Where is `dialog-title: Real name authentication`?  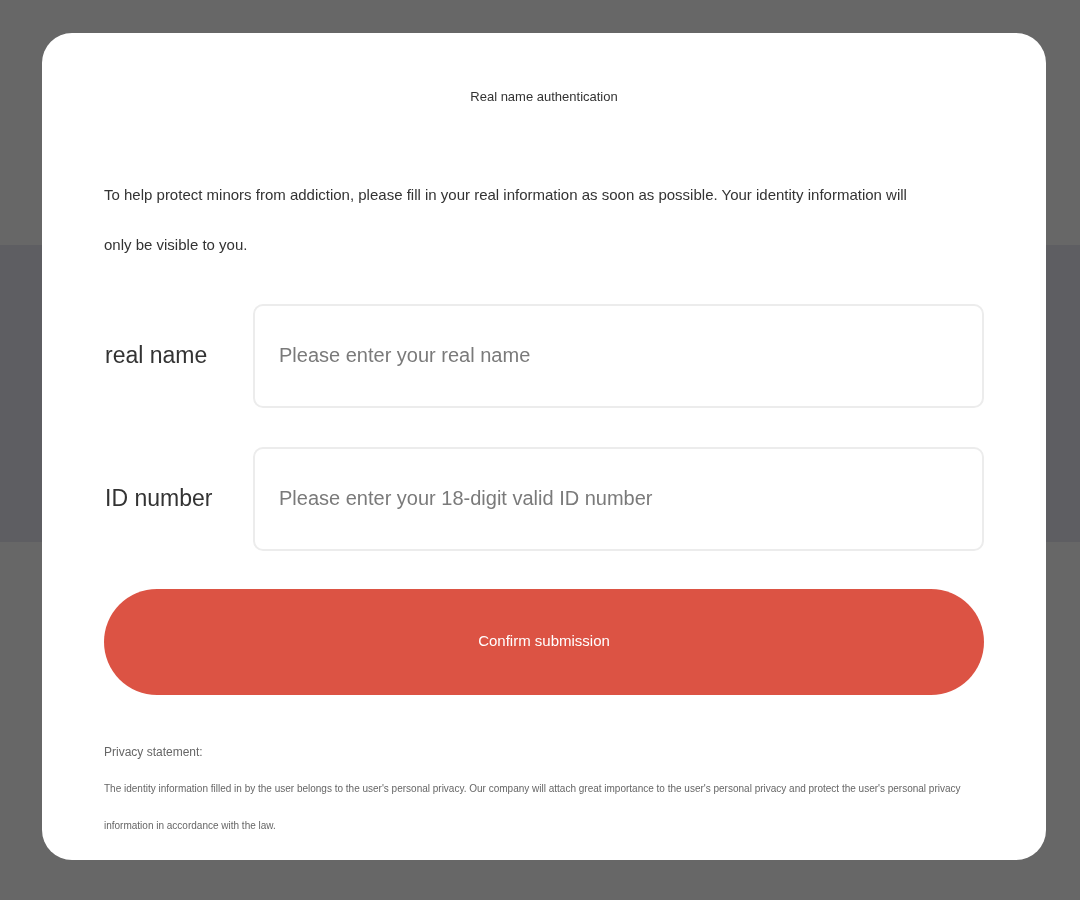 dialog-title: Real name authentication is located at coordinates (544, 97).